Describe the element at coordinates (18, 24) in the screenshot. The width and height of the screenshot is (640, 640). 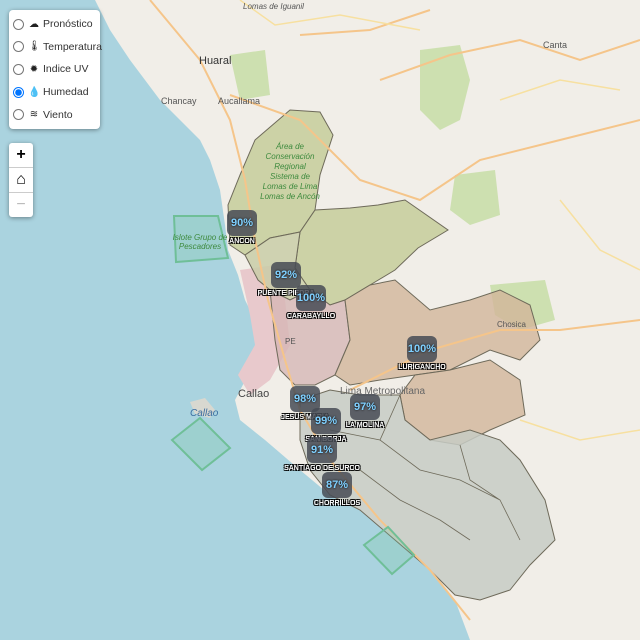
I see `radio-pronostico` at that location.